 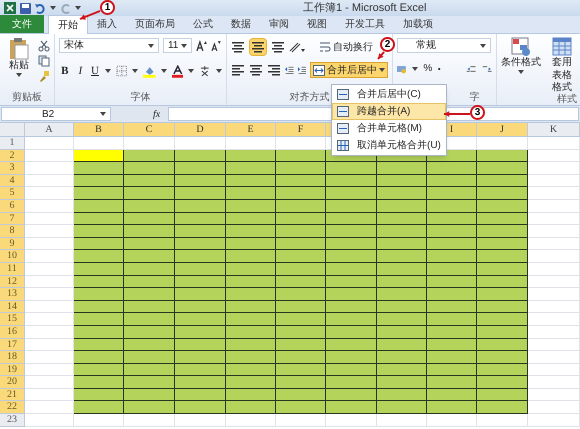 What do you see at coordinates (567, 99) in the screenshot?
I see `group-label: 样式` at bounding box center [567, 99].